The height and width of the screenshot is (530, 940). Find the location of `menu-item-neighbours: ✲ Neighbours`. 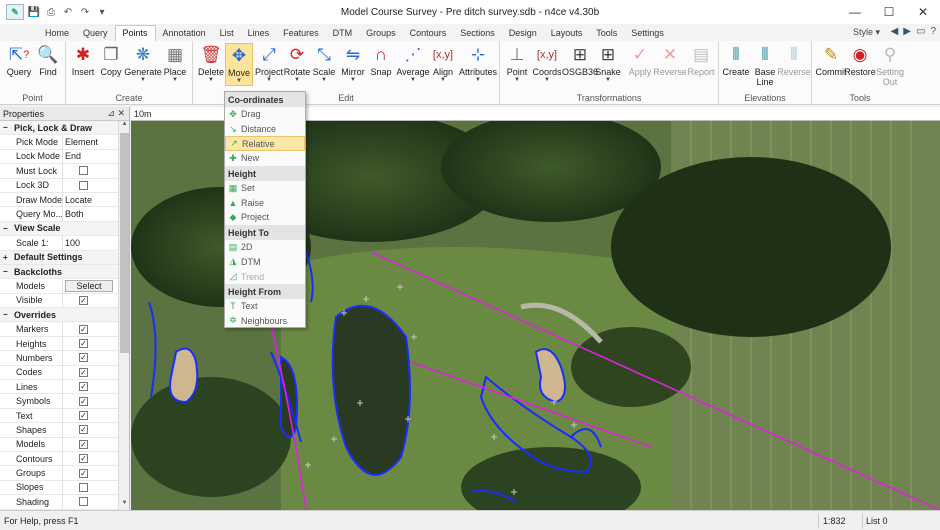

menu-item-neighbours: ✲ Neighbours is located at coordinates (265, 321).